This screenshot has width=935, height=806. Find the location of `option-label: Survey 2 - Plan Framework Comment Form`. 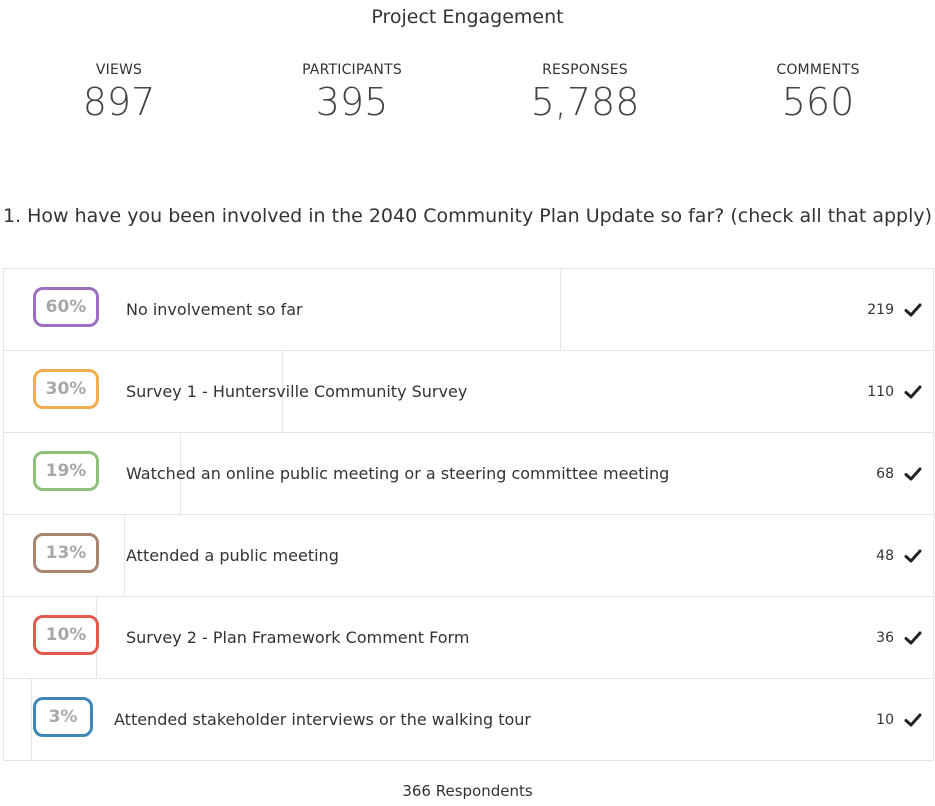

option-label: Survey 2 - Plan Framework Comment Form is located at coordinates (298, 637).